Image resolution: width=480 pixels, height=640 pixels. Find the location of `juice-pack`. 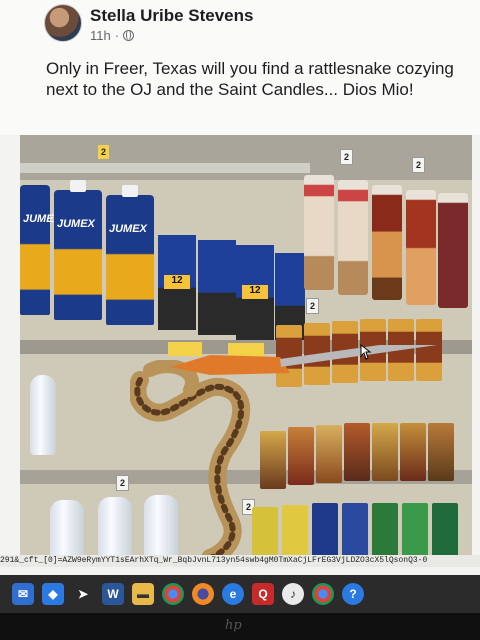

juice-pack is located at coordinates (217, 287).